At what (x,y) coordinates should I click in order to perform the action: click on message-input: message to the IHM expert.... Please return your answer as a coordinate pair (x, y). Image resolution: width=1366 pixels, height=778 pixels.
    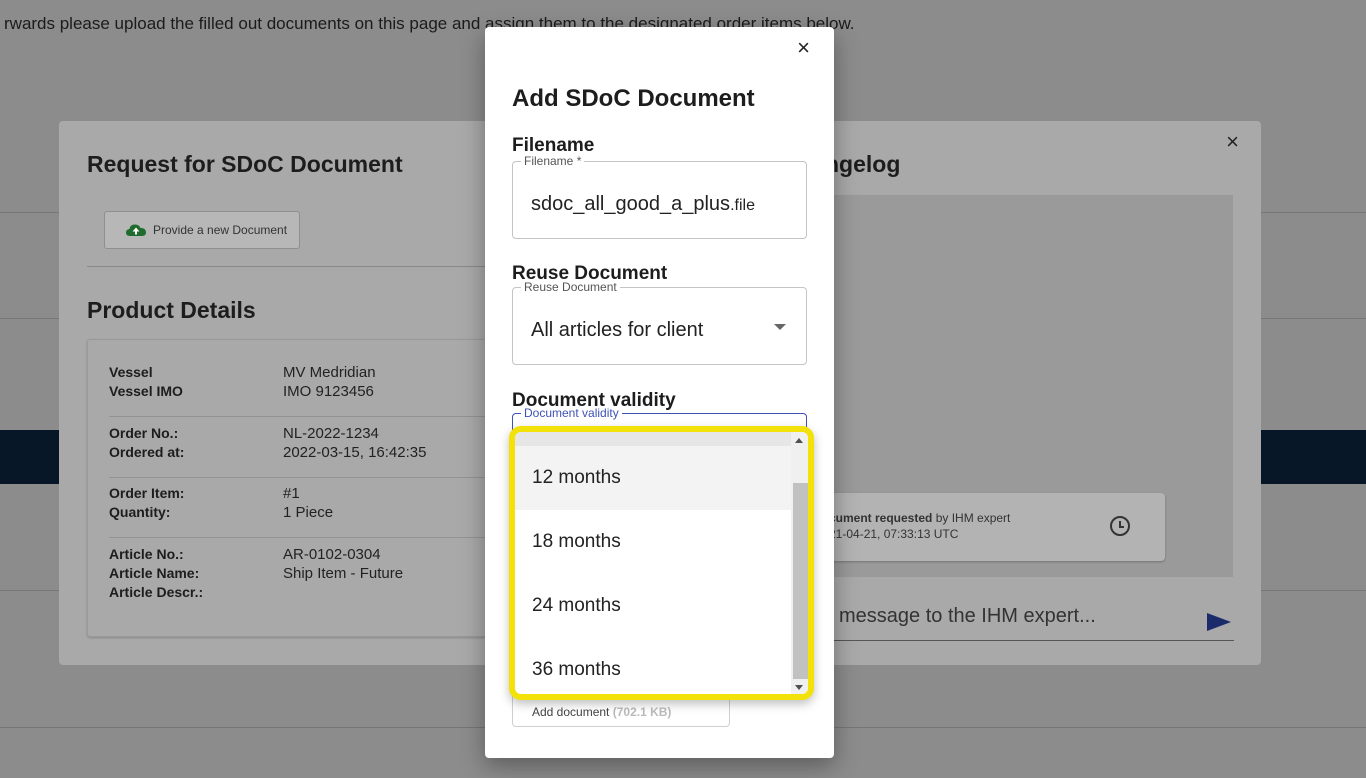
    Looking at the image, I should click on (1031, 622).